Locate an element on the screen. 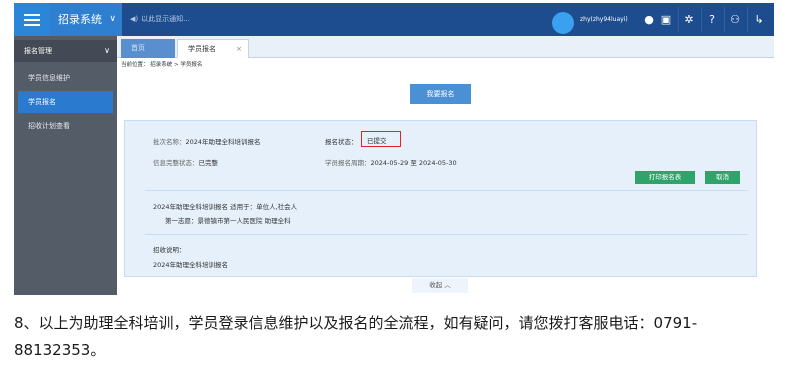 The height and width of the screenshot is (385, 787). system-switcher: 招录系统 ∨ is located at coordinates (86, 19).